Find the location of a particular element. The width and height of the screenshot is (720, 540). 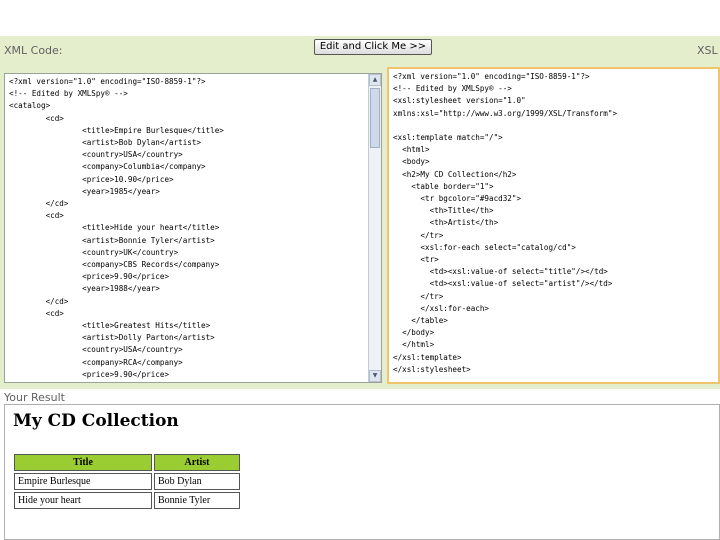

cell-artist: Bob Dylan is located at coordinates (197, 481).